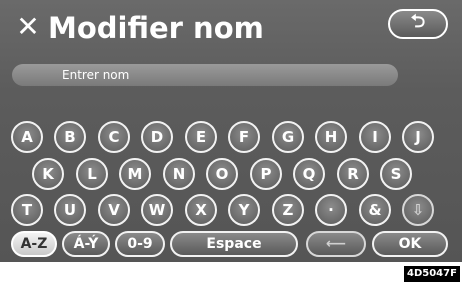 The width and height of the screenshot is (462, 282). I want to click on key-ampersand: &, so click(375, 210).